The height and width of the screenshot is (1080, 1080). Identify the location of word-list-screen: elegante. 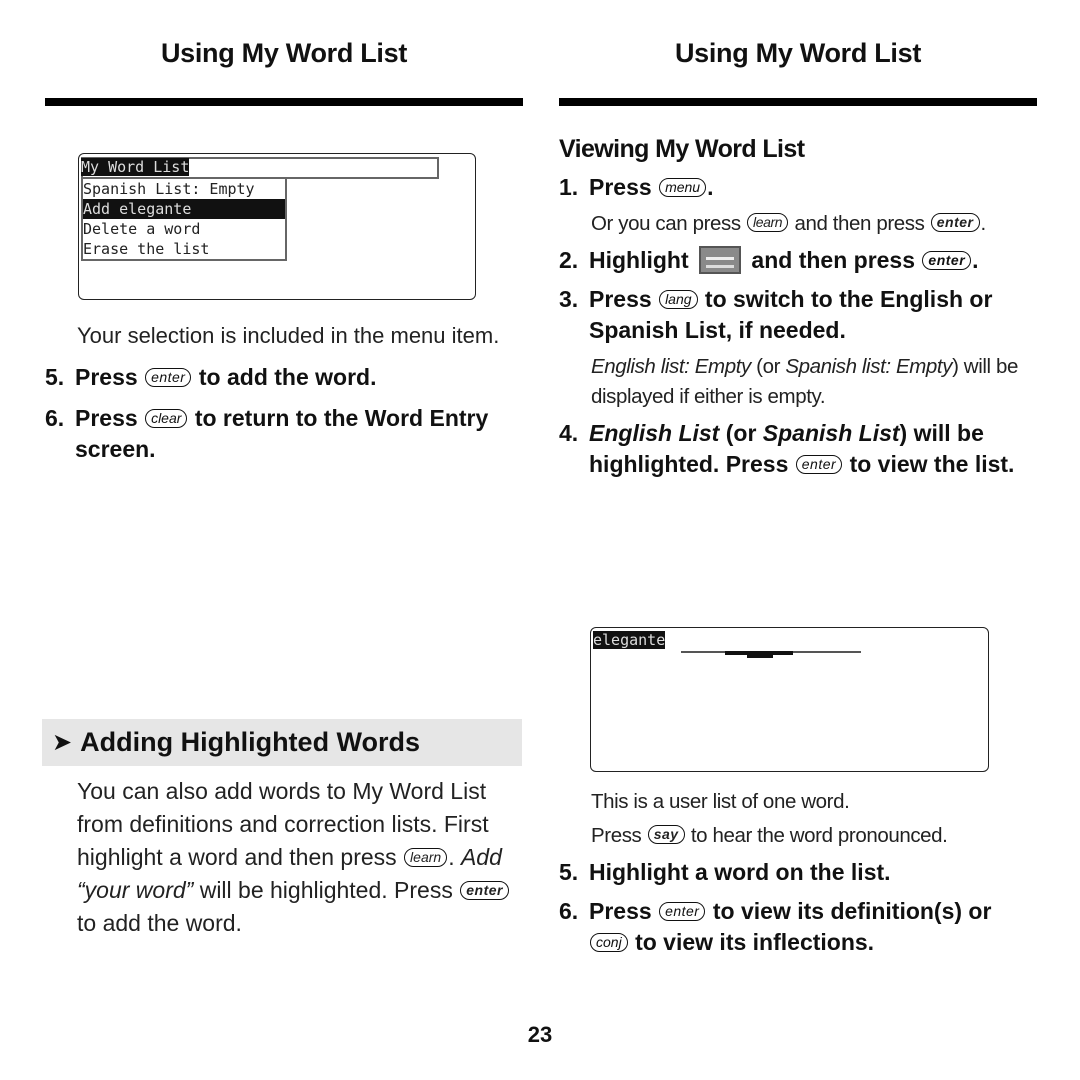
(789, 699).